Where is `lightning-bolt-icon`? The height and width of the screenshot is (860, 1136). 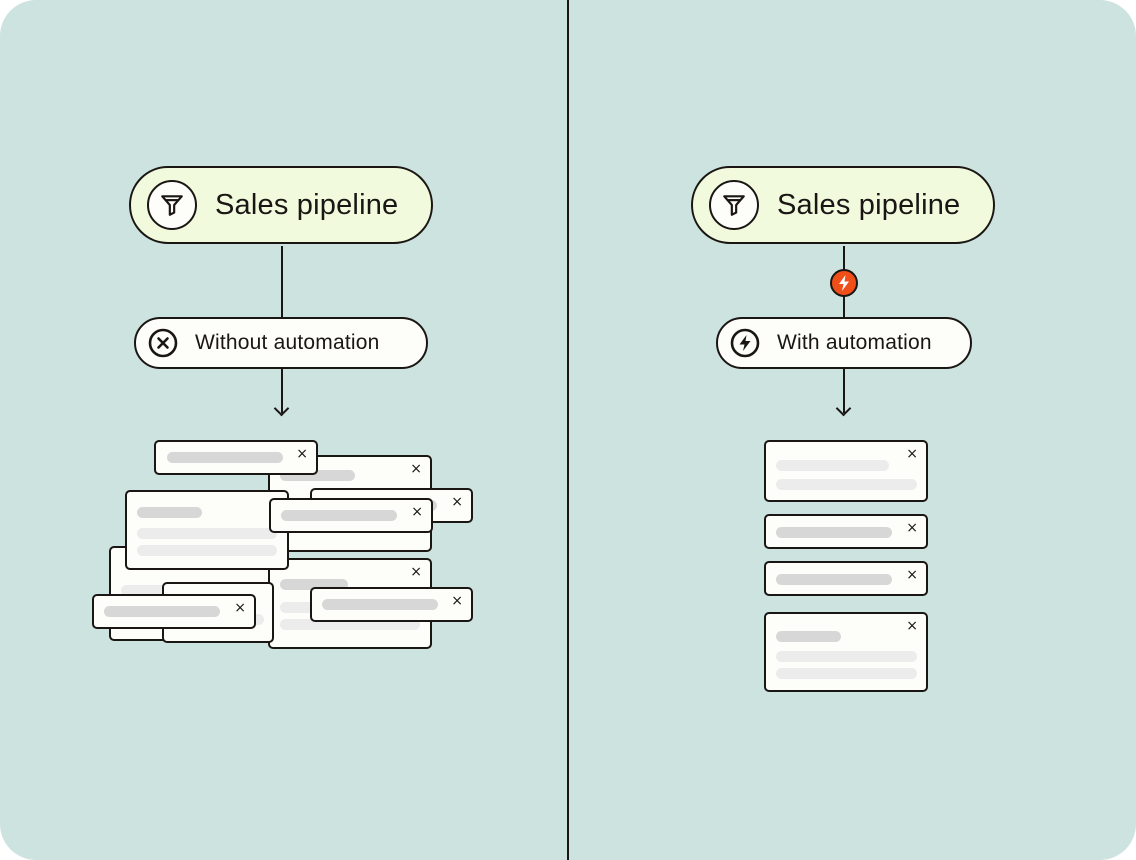 lightning-bolt-icon is located at coordinates (844, 283).